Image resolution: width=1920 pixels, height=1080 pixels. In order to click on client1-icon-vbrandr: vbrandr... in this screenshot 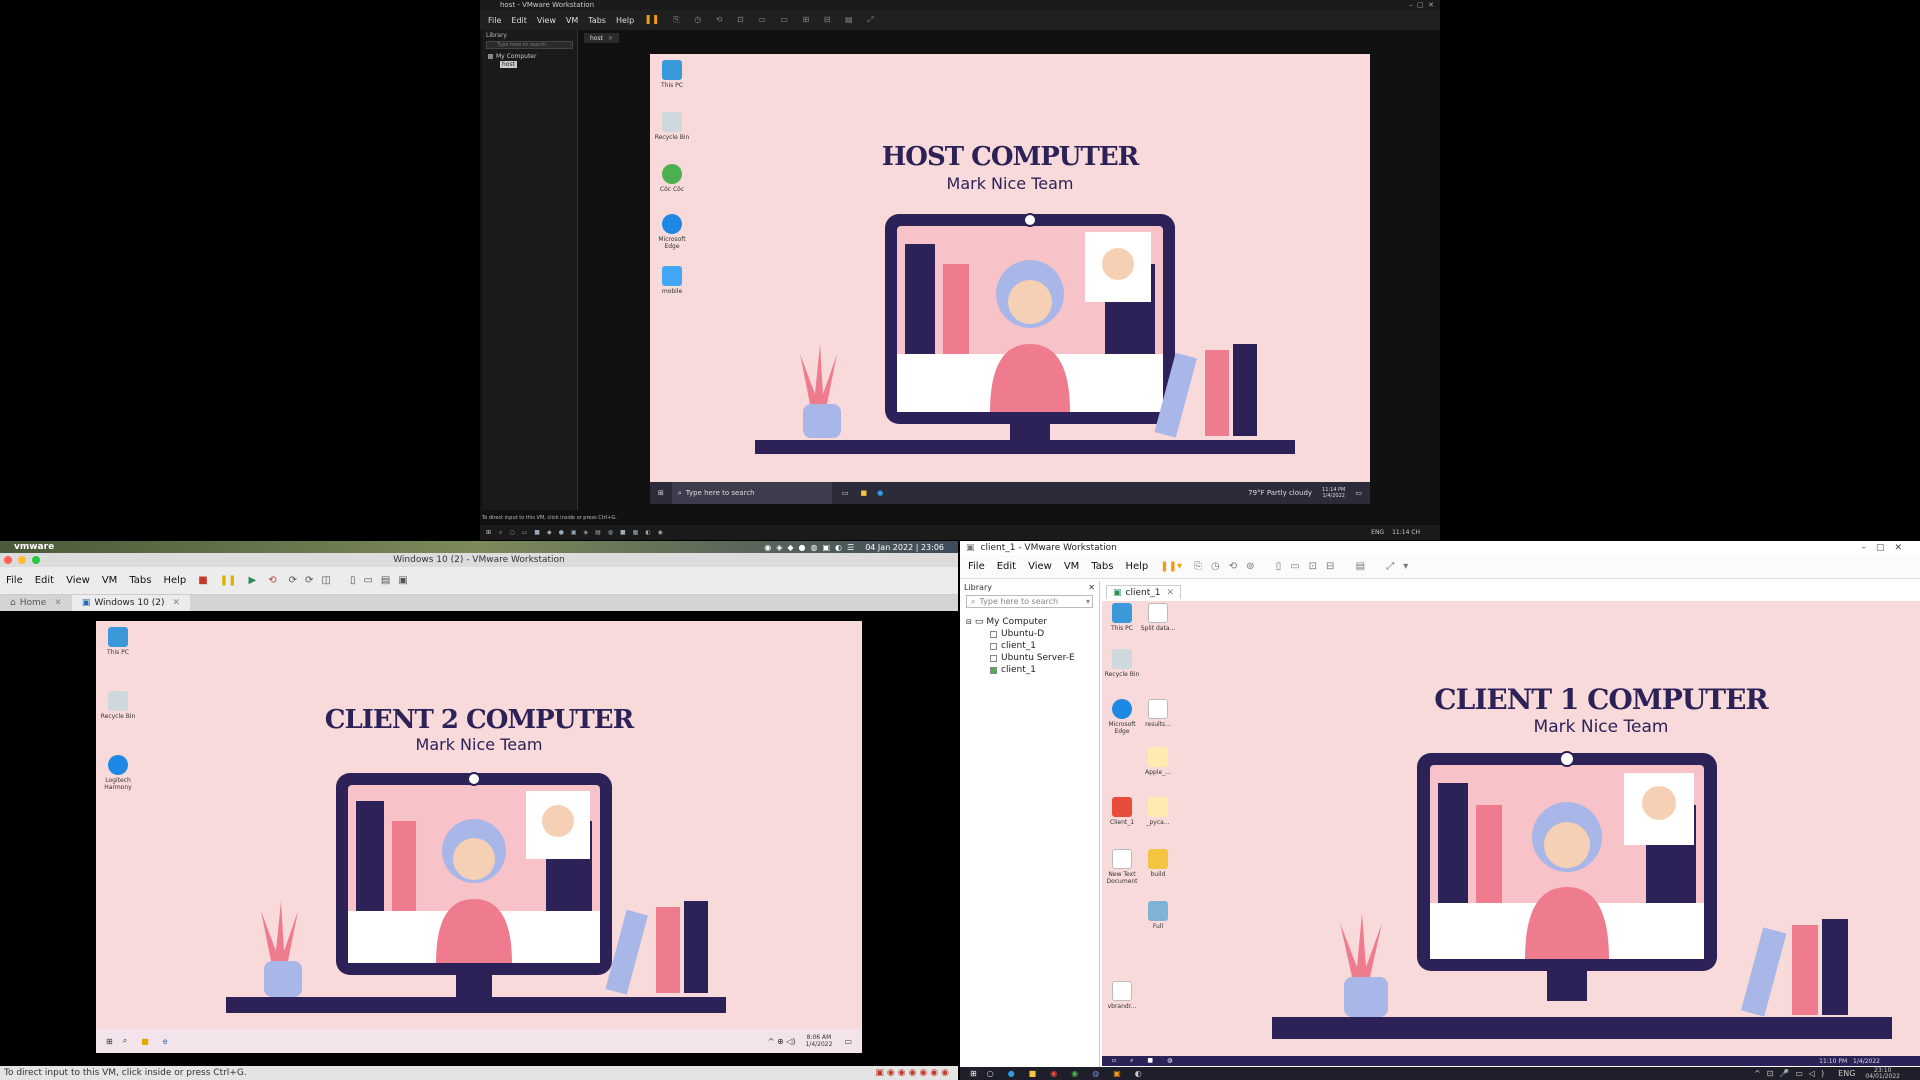, I will do `click(1122, 995)`.